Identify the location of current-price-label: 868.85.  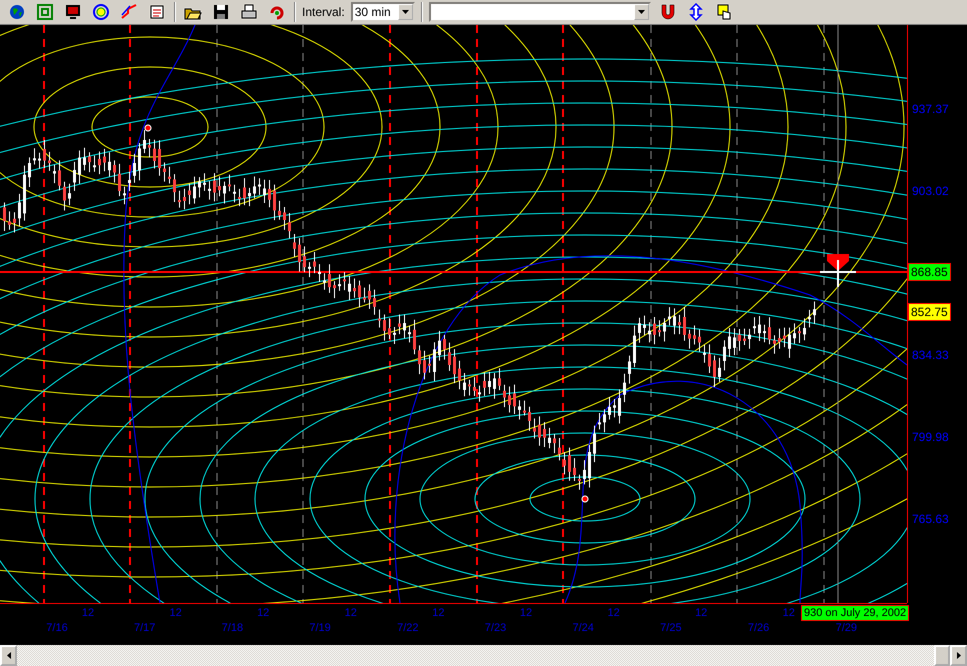
(929, 272).